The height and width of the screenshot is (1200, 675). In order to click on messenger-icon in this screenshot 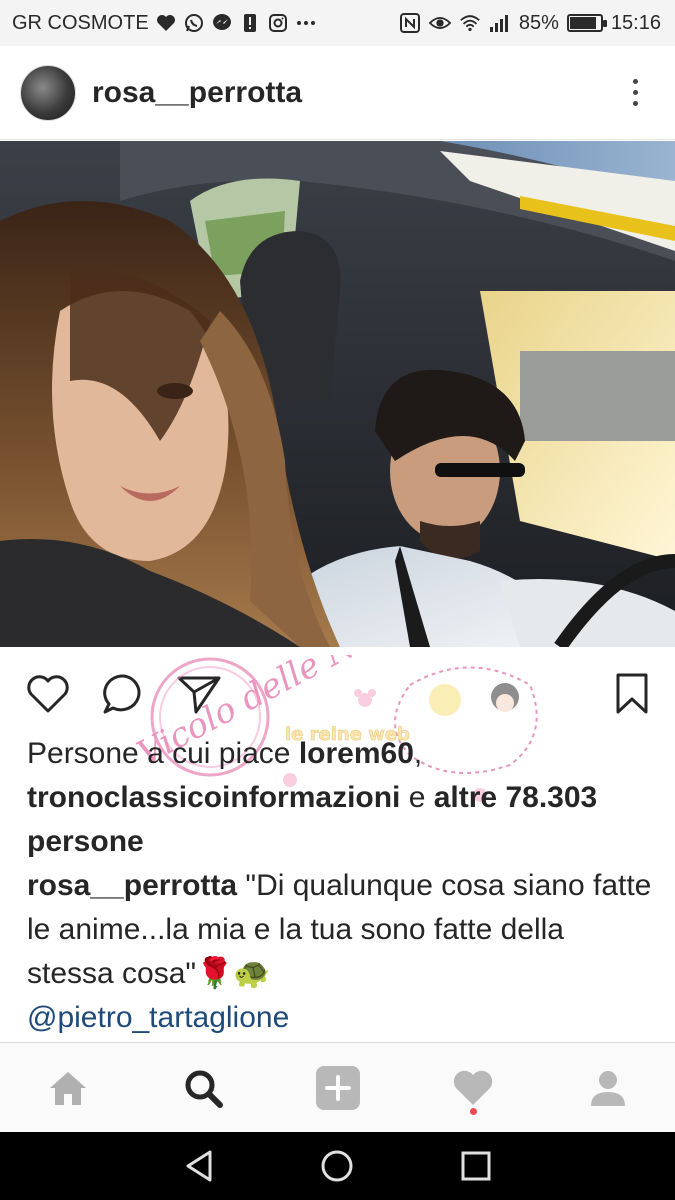, I will do `click(222, 23)`.